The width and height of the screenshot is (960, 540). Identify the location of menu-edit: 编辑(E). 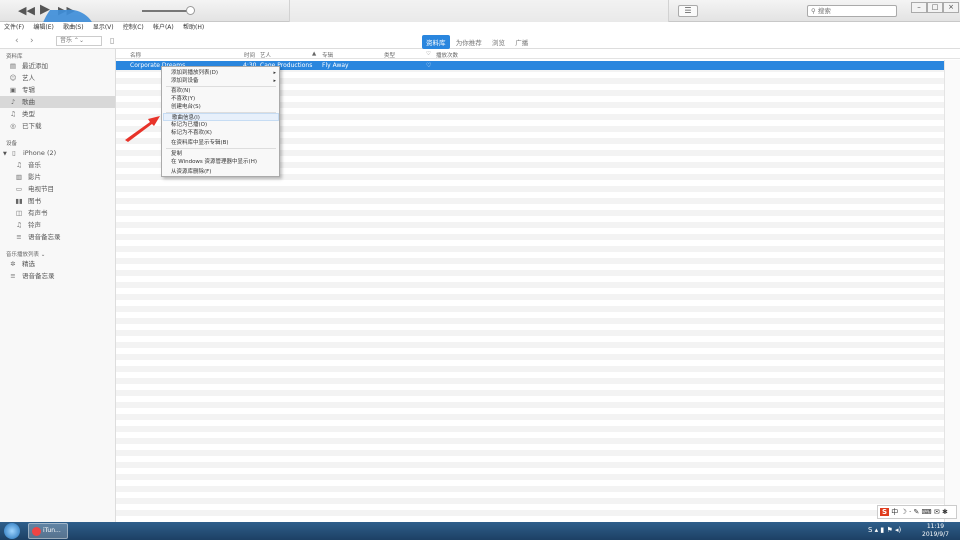
(43, 27).